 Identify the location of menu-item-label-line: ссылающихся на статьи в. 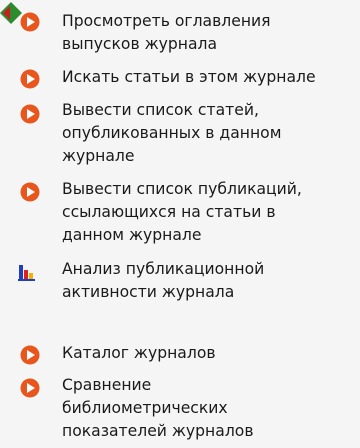
(210, 212).